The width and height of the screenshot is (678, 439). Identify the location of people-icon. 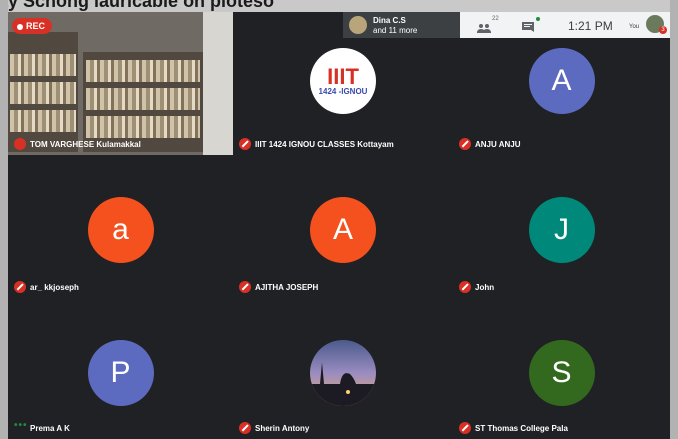
(484, 26).